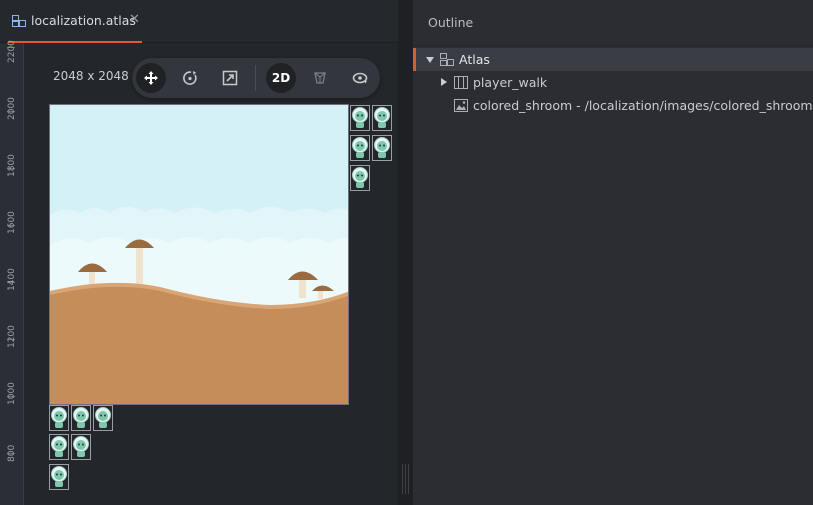 Image resolution: width=813 pixels, height=505 pixels. What do you see at coordinates (451, 22) in the screenshot?
I see `outline-title: Outline` at bounding box center [451, 22].